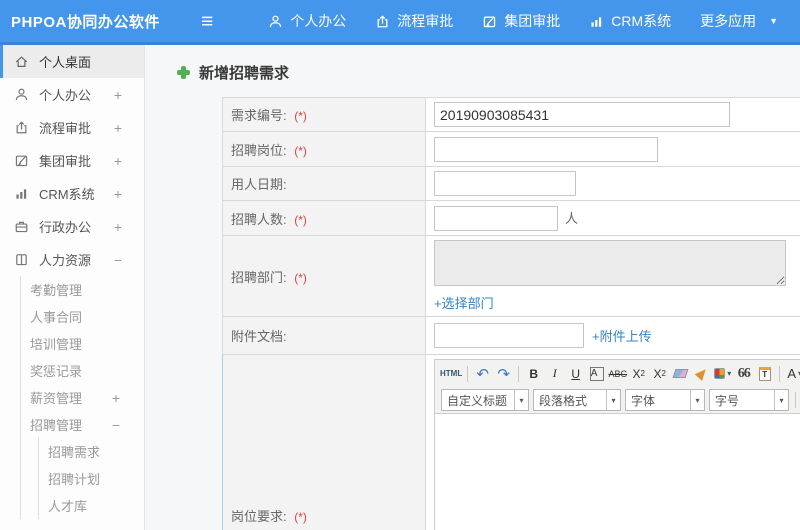  What do you see at coordinates (743, 374) in the screenshot?
I see `blockquote-button: 66` at bounding box center [743, 374].